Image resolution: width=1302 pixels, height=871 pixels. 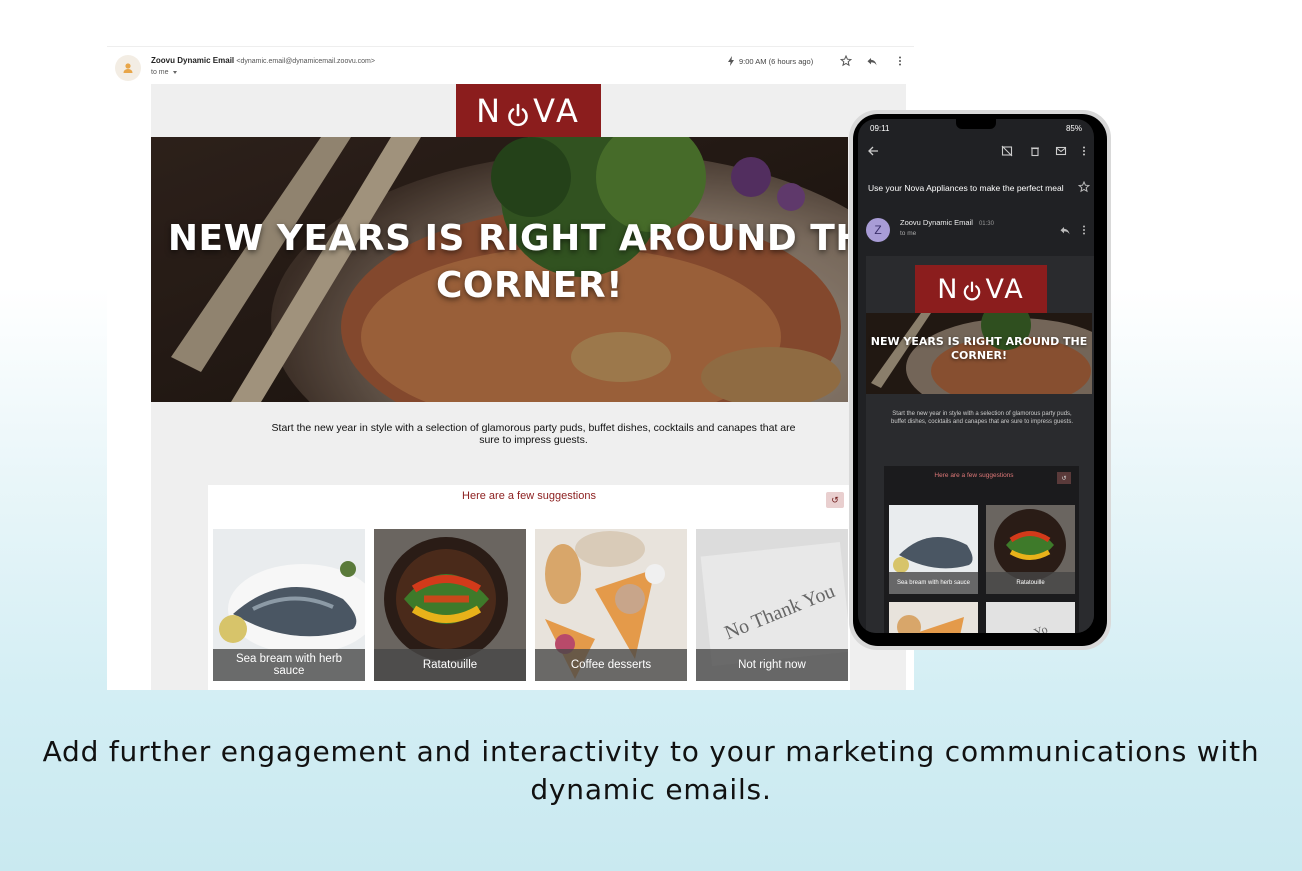 What do you see at coordinates (974, 475) in the screenshot?
I see `phone-suggestions-title: Here are a few suggestions` at bounding box center [974, 475].